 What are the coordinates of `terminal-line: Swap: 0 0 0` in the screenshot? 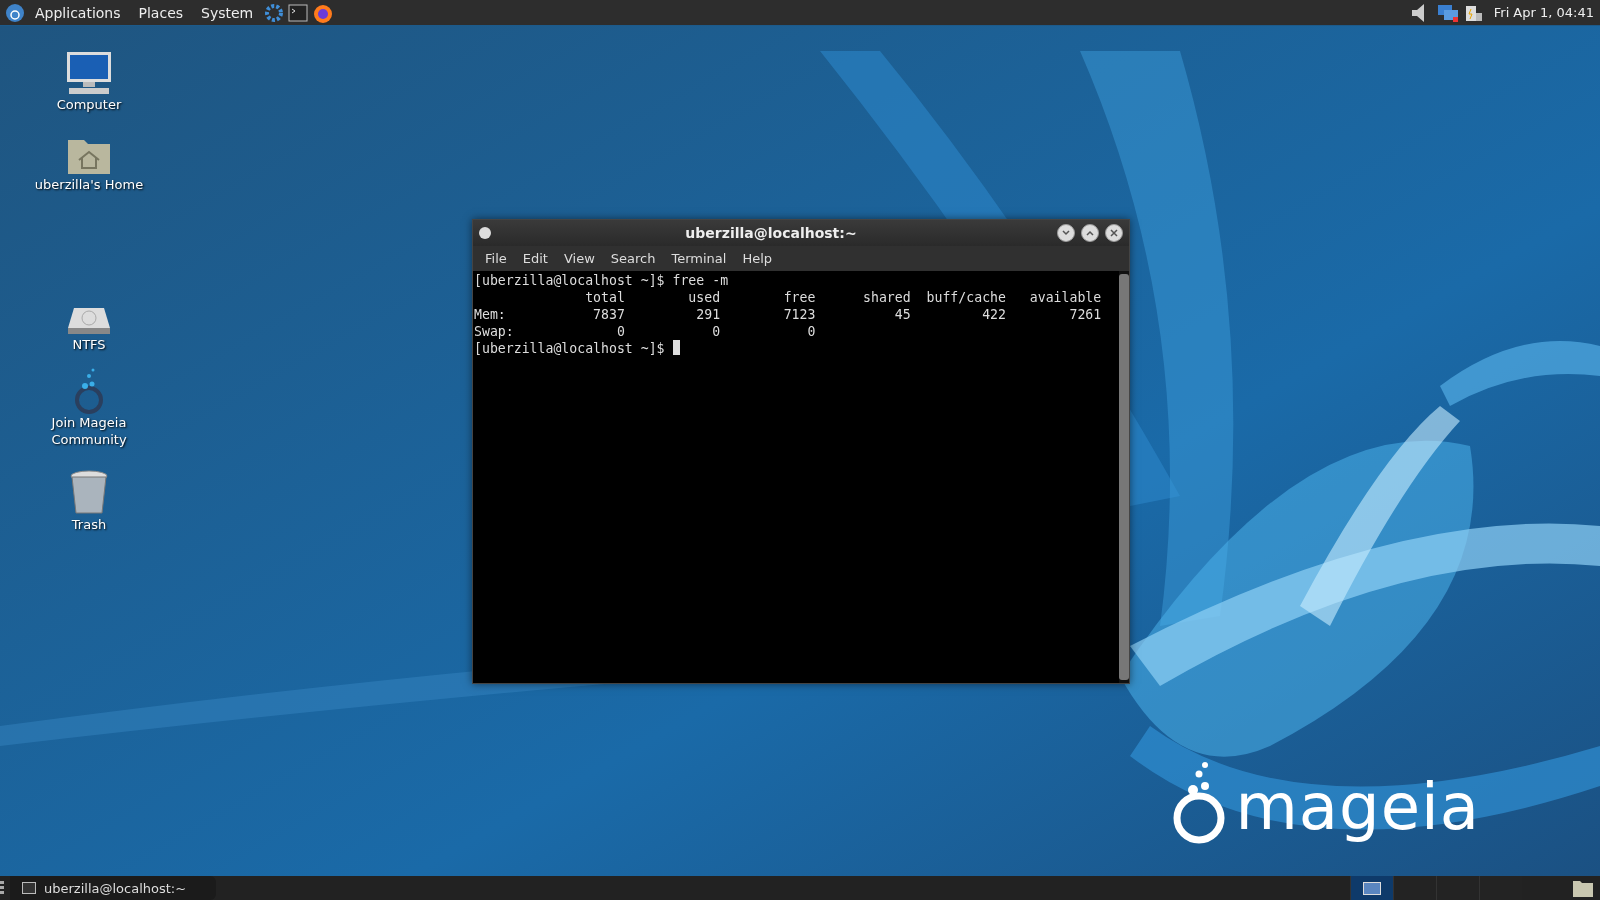 It's located at (645, 331).